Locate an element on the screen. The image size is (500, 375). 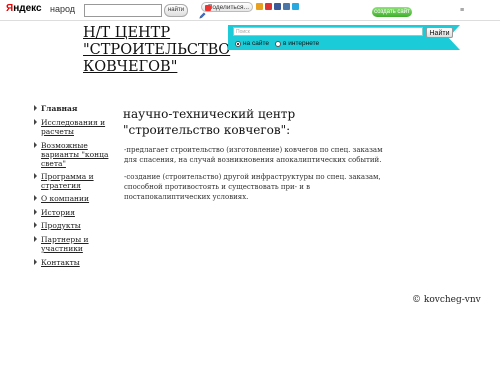
site-title: Н/Т ЦЕНТР "СТРОИТЕЛЬСТВО КОВЧЕГОВ" is located at coordinates (156, 50).